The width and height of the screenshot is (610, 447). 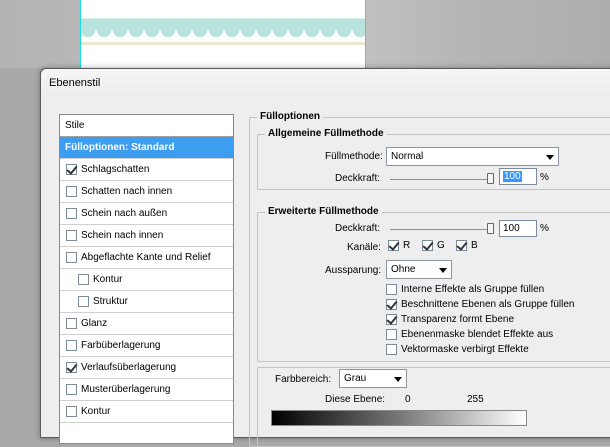 I want to click on channel-label: R, so click(x=407, y=245).